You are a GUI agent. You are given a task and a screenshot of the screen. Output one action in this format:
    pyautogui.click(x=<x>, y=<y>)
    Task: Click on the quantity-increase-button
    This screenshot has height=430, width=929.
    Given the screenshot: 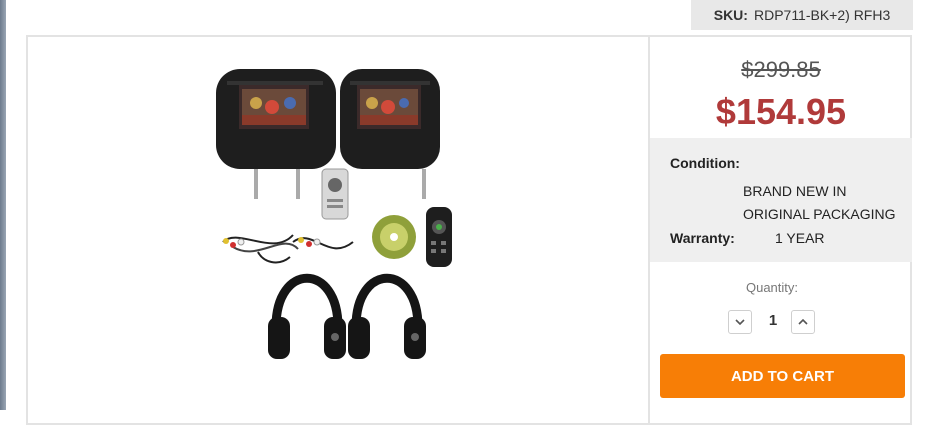 What is the action you would take?
    pyautogui.click(x=803, y=322)
    